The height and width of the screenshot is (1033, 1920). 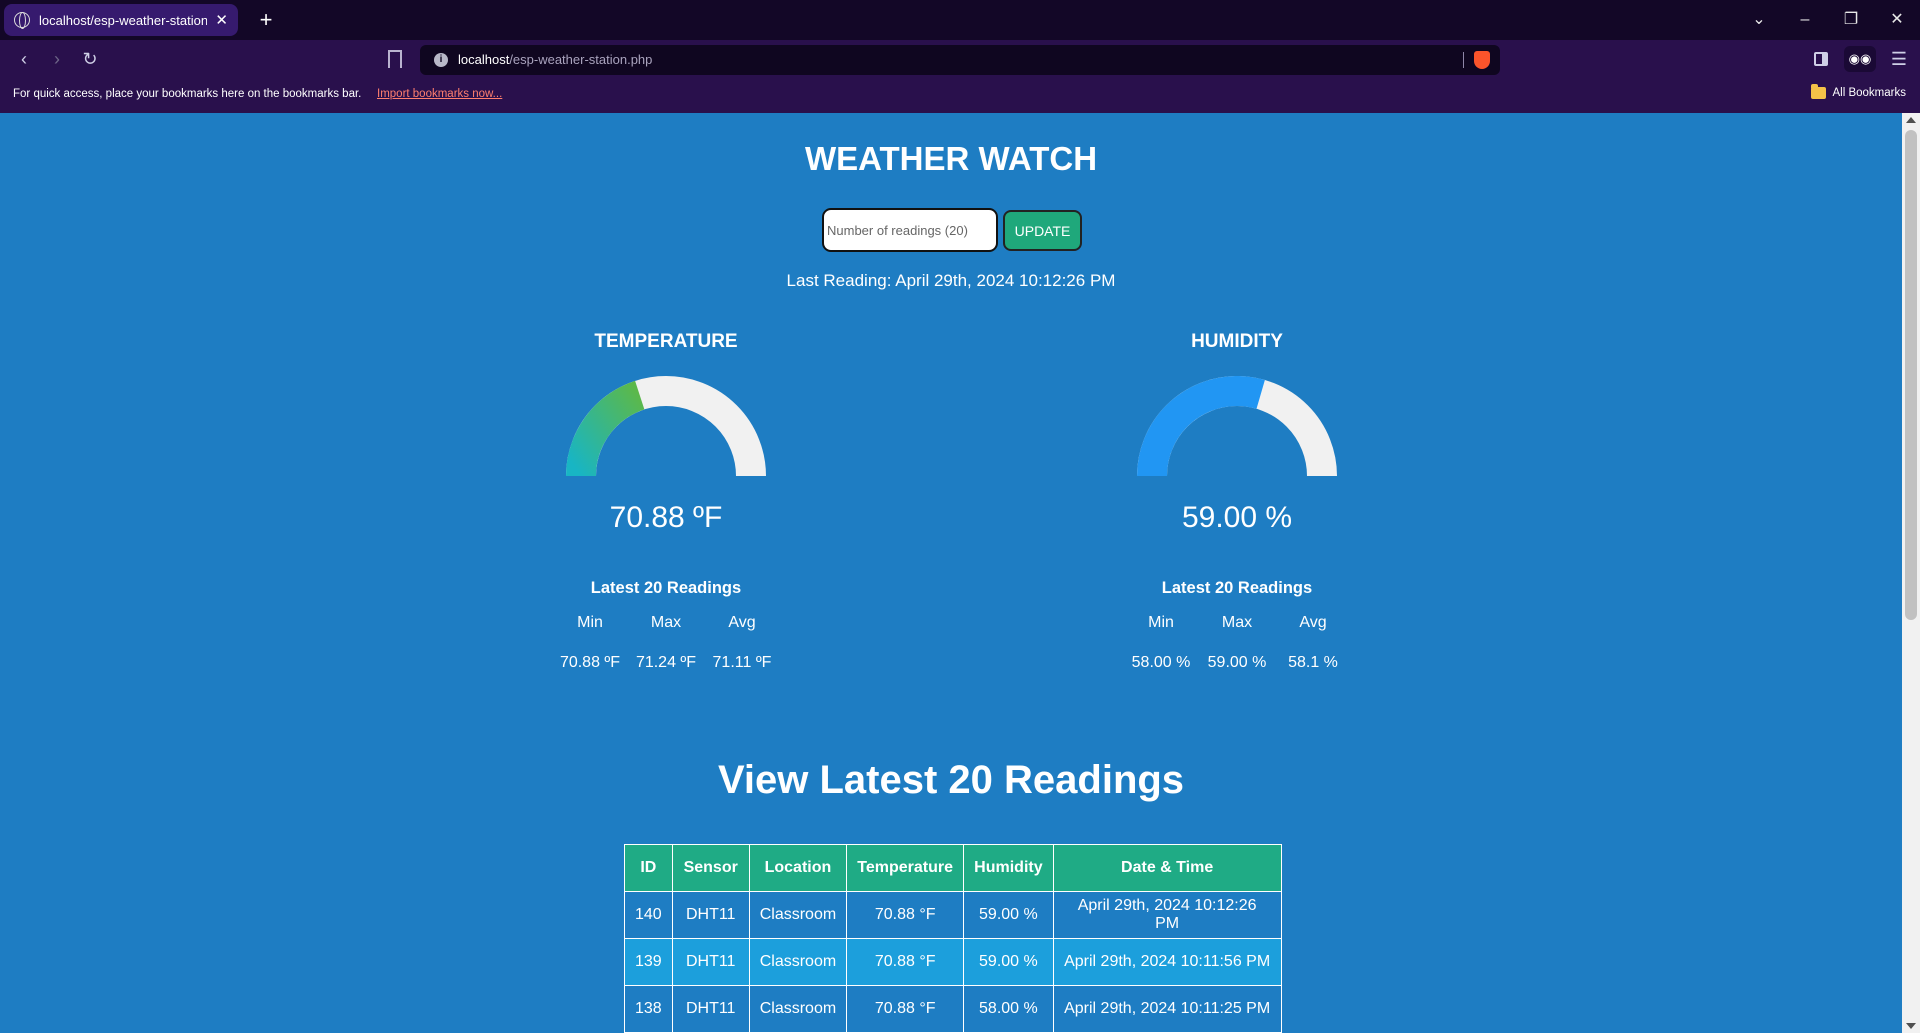 I want to click on new-tab-button: +, so click(x=266, y=20).